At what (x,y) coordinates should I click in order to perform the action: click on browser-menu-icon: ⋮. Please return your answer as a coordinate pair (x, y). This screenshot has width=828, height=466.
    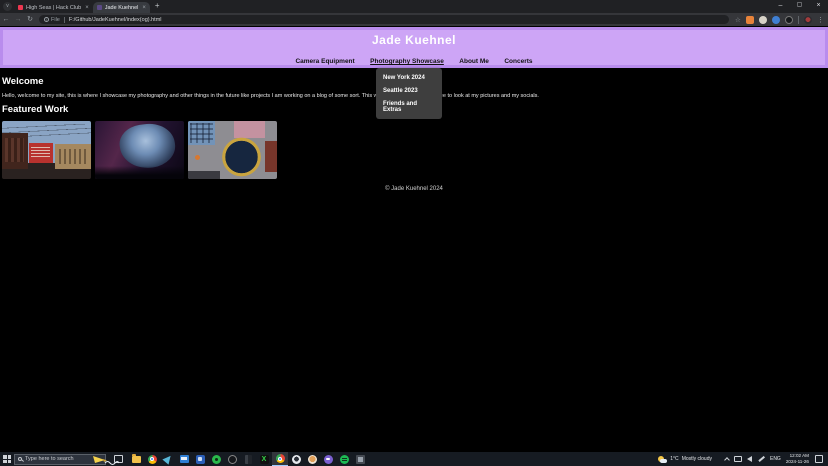
    Looking at the image, I should click on (820, 20).